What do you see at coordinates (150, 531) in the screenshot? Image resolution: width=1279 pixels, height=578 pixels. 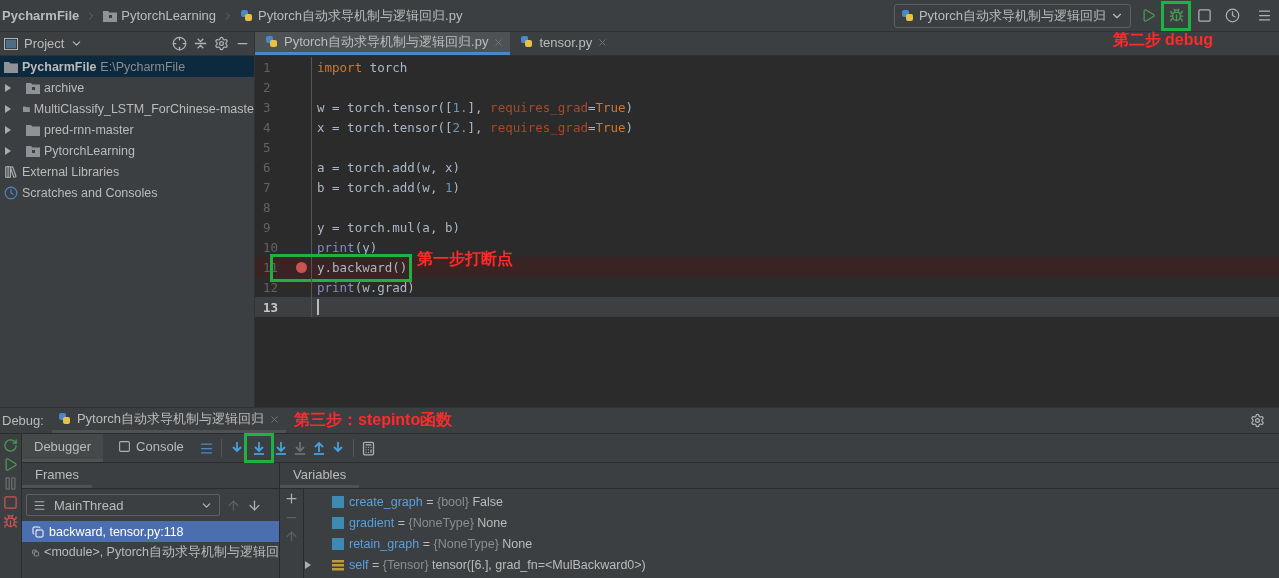 I see `stack-frame: backward, tensor.py:118` at bounding box center [150, 531].